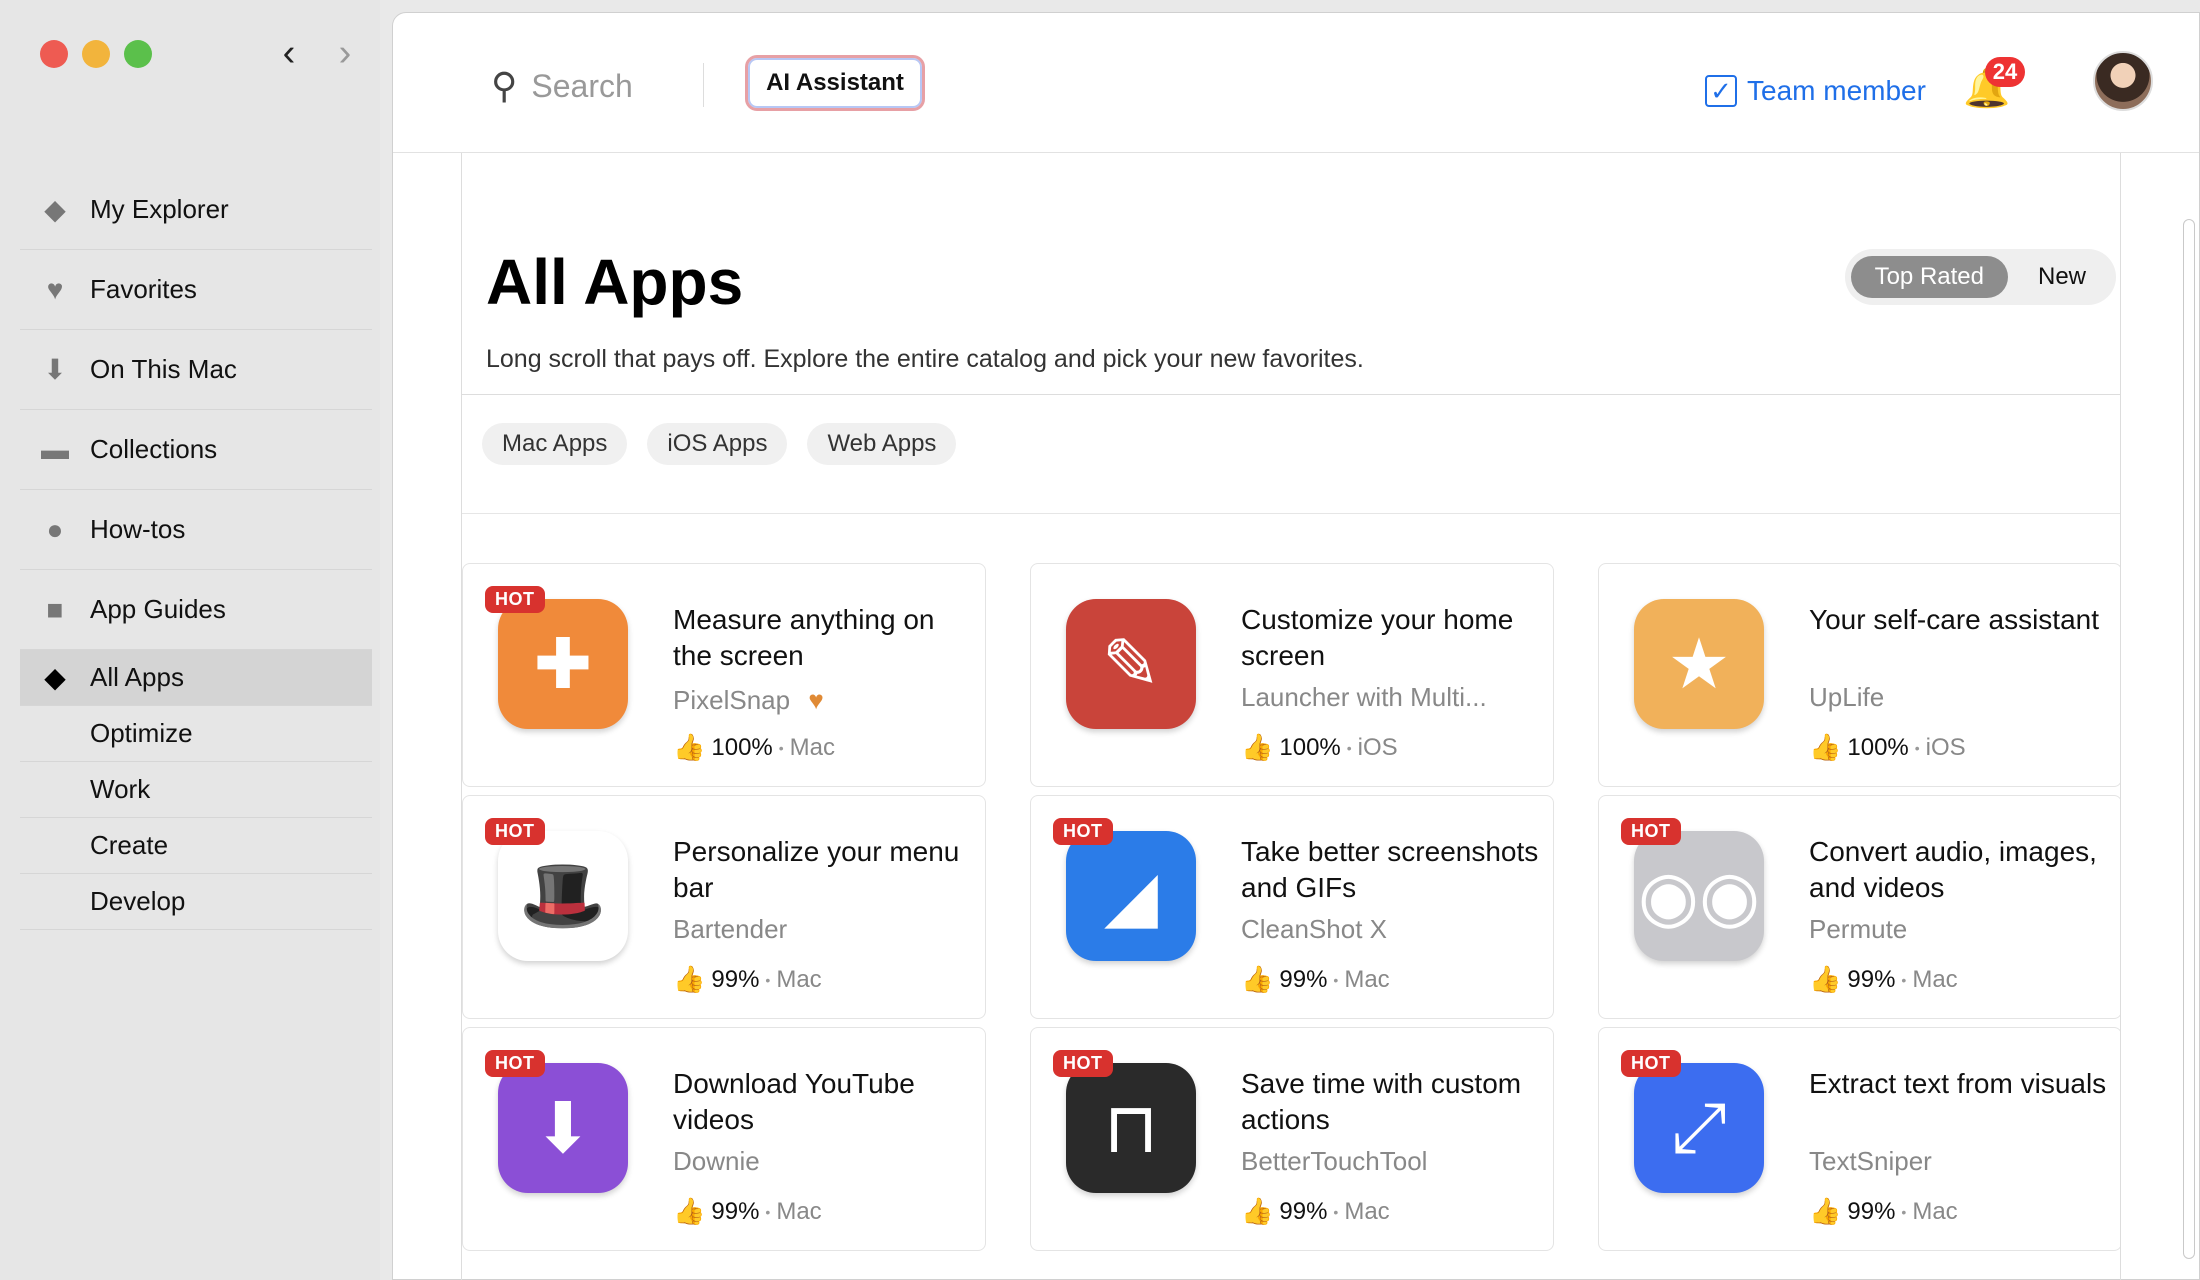 The width and height of the screenshot is (2200, 1280). What do you see at coordinates (196, 530) in the screenshot?
I see `sidebar-item-how-tos: ● How-tos` at bounding box center [196, 530].